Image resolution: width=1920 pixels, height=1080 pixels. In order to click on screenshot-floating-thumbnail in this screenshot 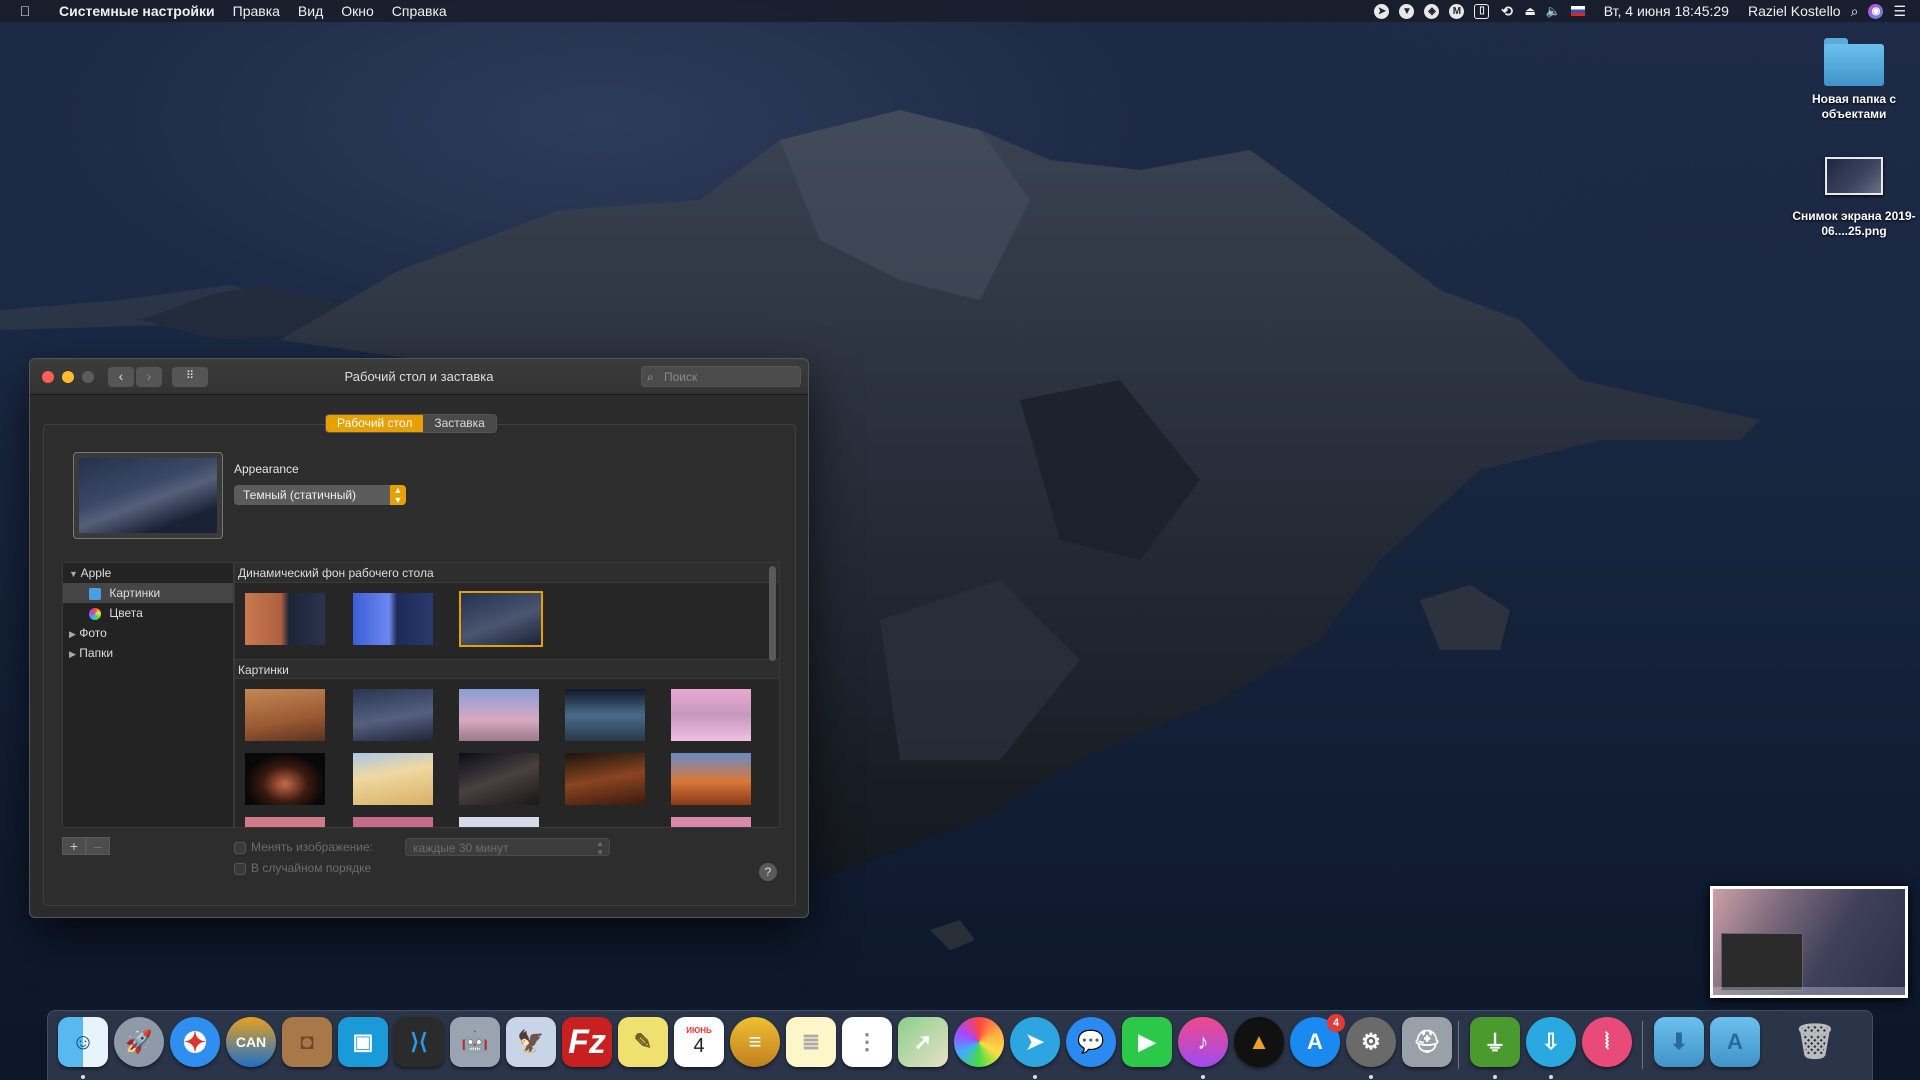, I will do `click(1809, 942)`.